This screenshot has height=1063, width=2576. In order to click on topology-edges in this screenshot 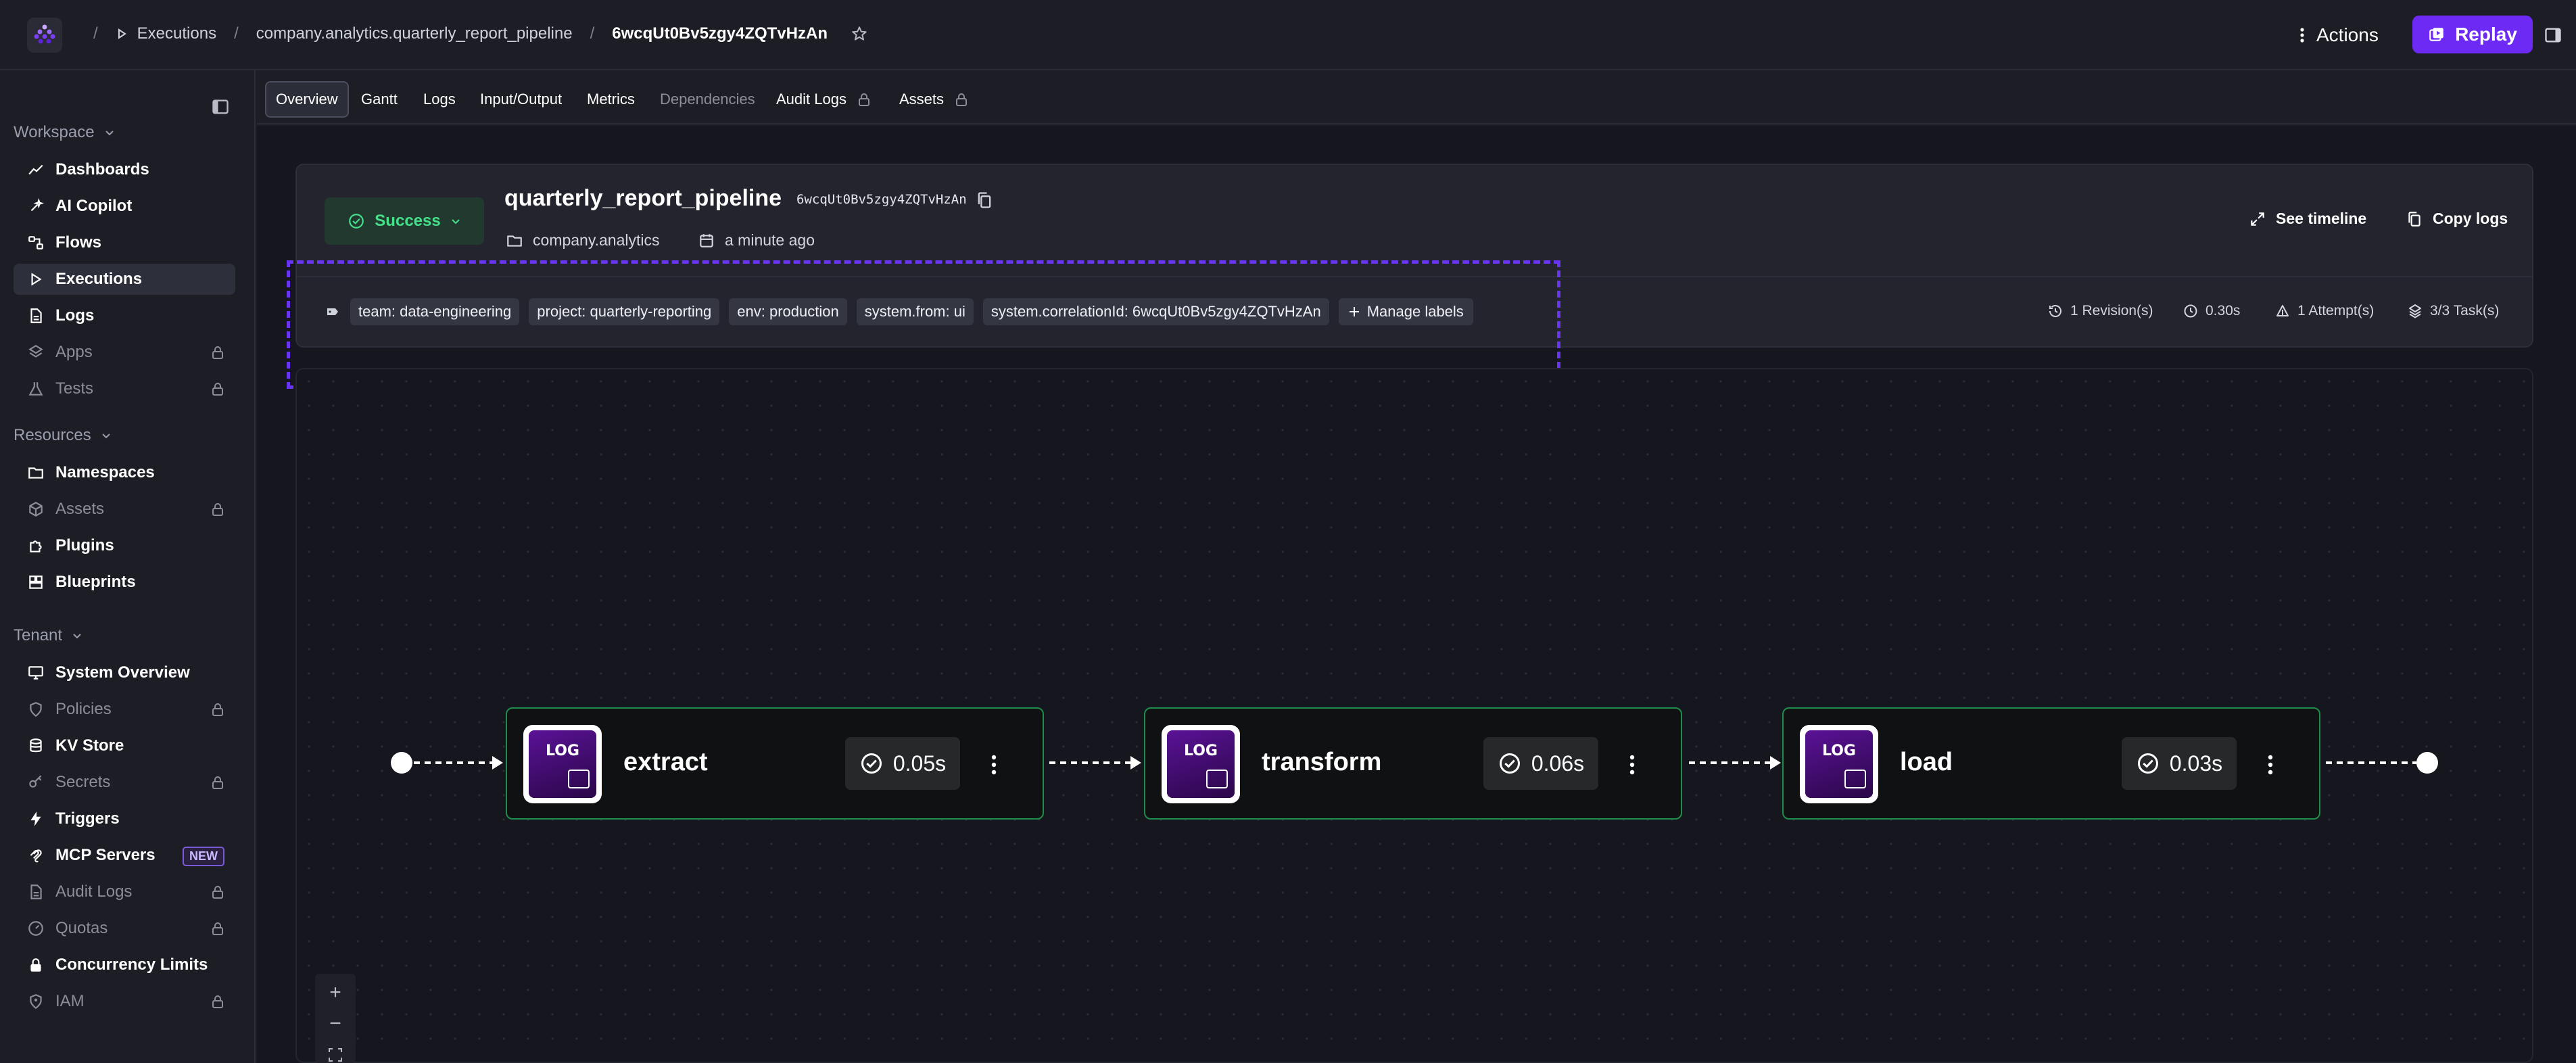, I will do `click(1414, 763)`.